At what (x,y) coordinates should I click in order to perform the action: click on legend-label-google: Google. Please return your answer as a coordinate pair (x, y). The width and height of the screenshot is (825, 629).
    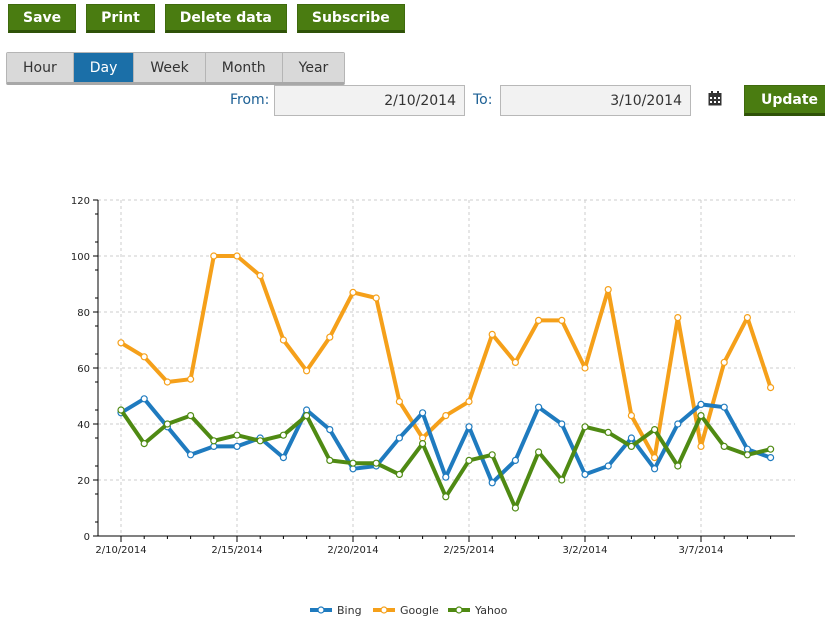
    Looking at the image, I should click on (419, 610).